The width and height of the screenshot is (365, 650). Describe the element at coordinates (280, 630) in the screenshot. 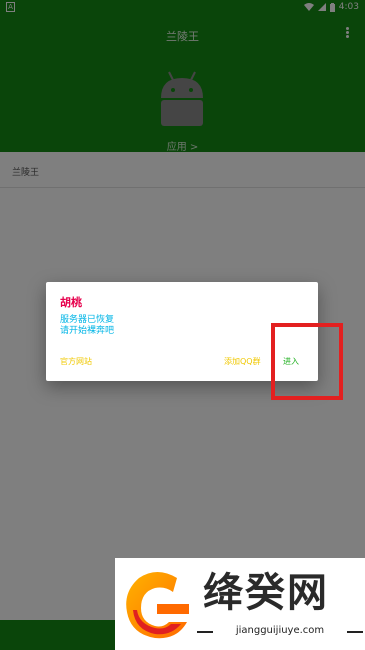

I see `watermark-url: jiangguijiuye.com` at that location.